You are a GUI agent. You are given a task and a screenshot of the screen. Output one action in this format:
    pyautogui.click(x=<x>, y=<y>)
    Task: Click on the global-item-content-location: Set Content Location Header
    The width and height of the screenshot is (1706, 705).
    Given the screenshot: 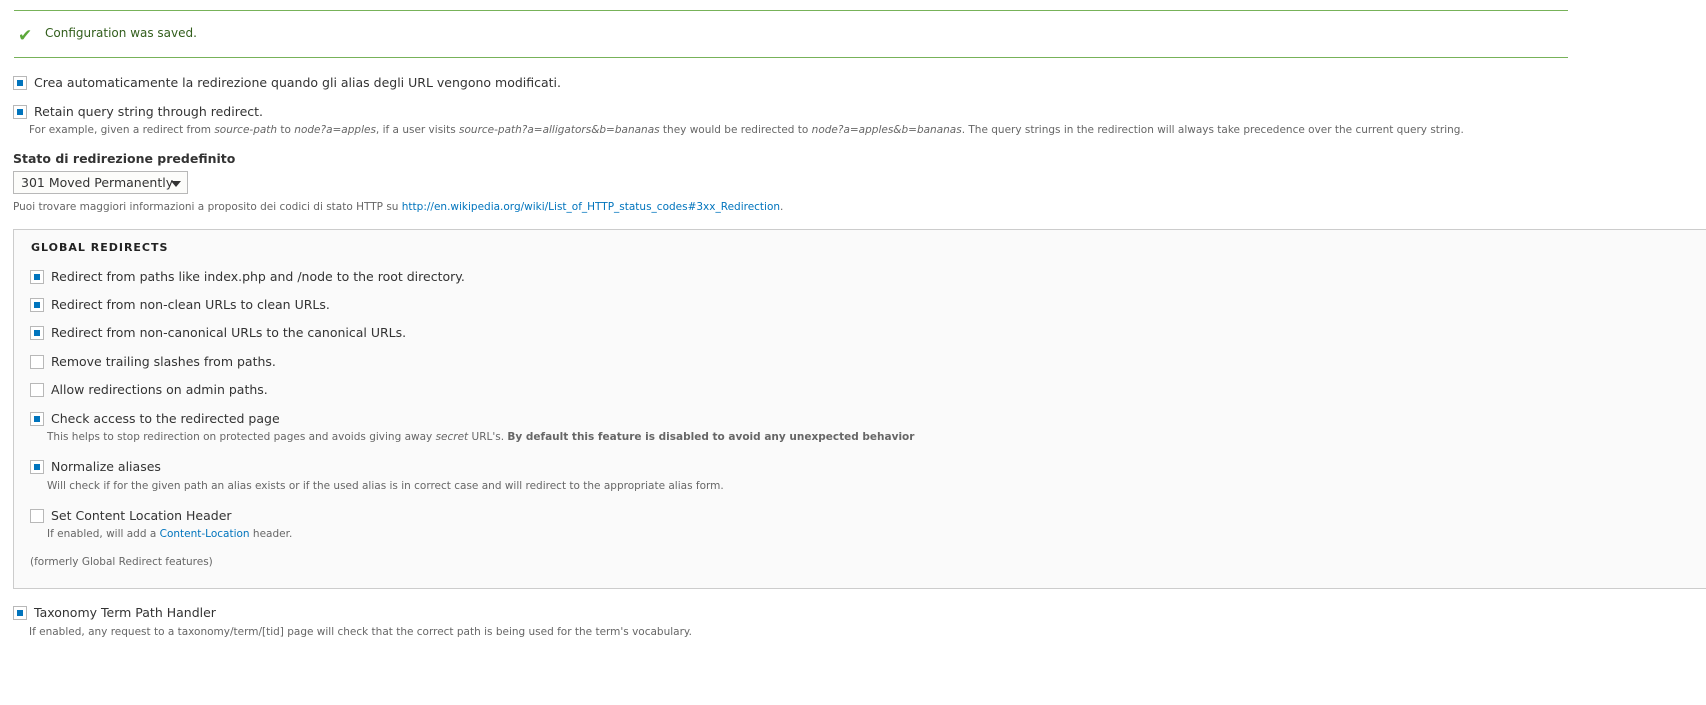 What is the action you would take?
    pyautogui.click(x=131, y=515)
    